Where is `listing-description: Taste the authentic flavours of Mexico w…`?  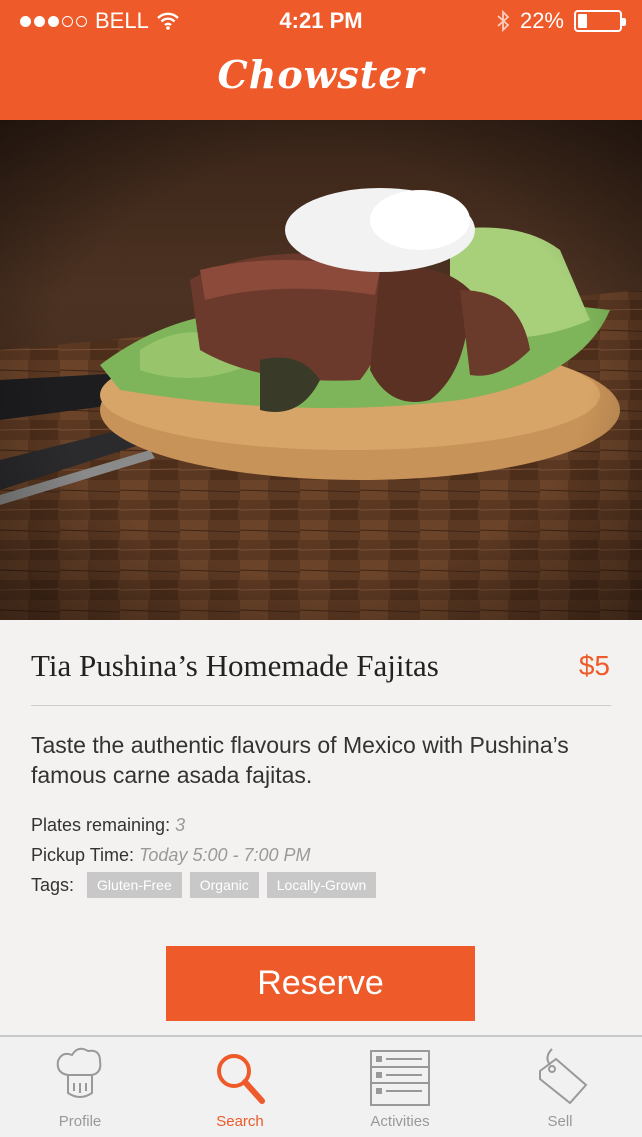 listing-description: Taste the authentic flavours of Mexico w… is located at coordinates (300, 760).